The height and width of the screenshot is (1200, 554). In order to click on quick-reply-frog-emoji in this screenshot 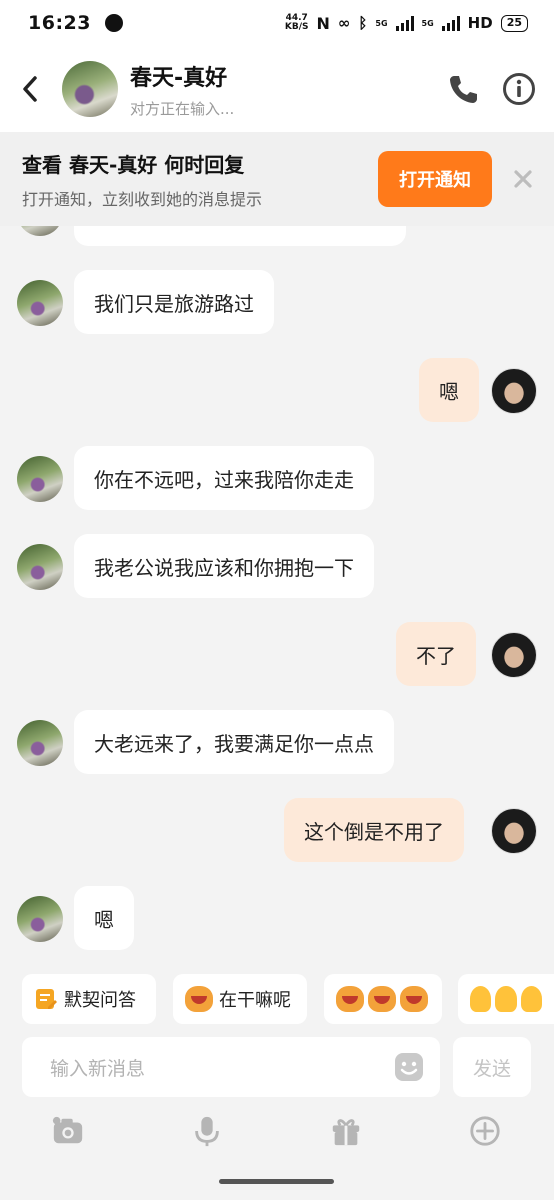, I will do `click(383, 999)`.